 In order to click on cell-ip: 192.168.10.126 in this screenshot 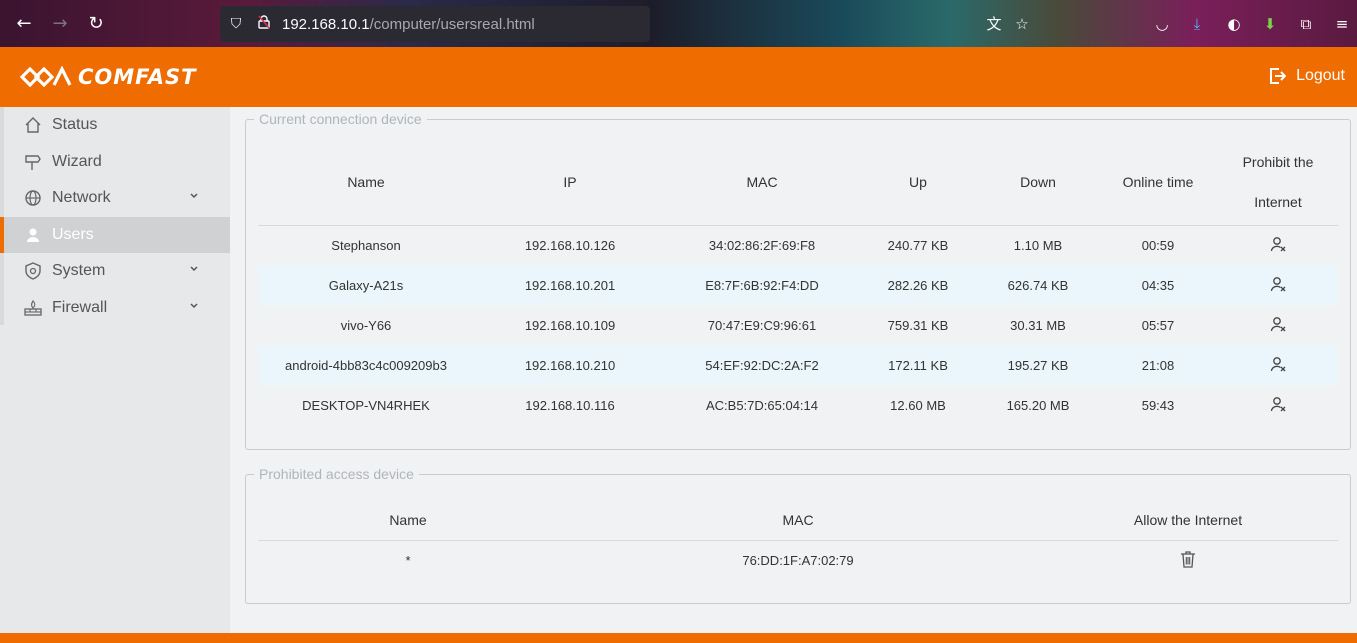, I will do `click(570, 245)`.